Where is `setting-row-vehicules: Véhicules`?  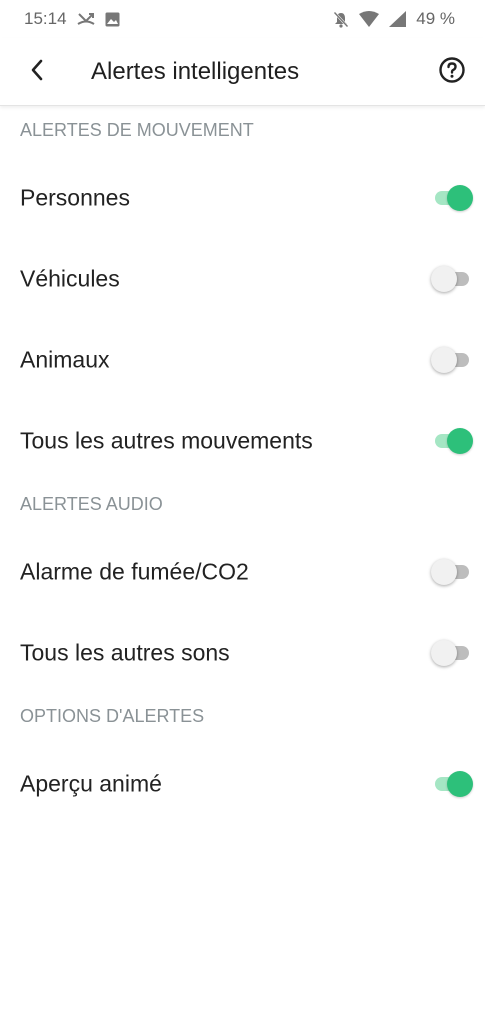
setting-row-vehicules: Véhicules is located at coordinates (242, 279).